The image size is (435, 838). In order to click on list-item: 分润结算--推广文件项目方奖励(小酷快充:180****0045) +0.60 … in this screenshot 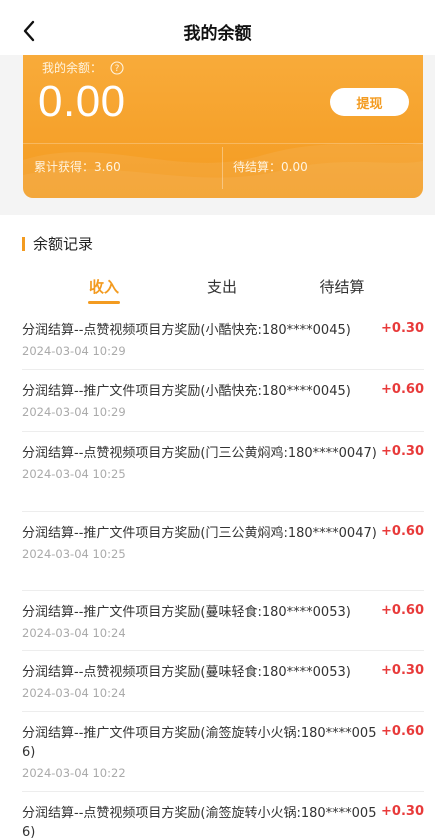, I will do `click(223, 401)`.